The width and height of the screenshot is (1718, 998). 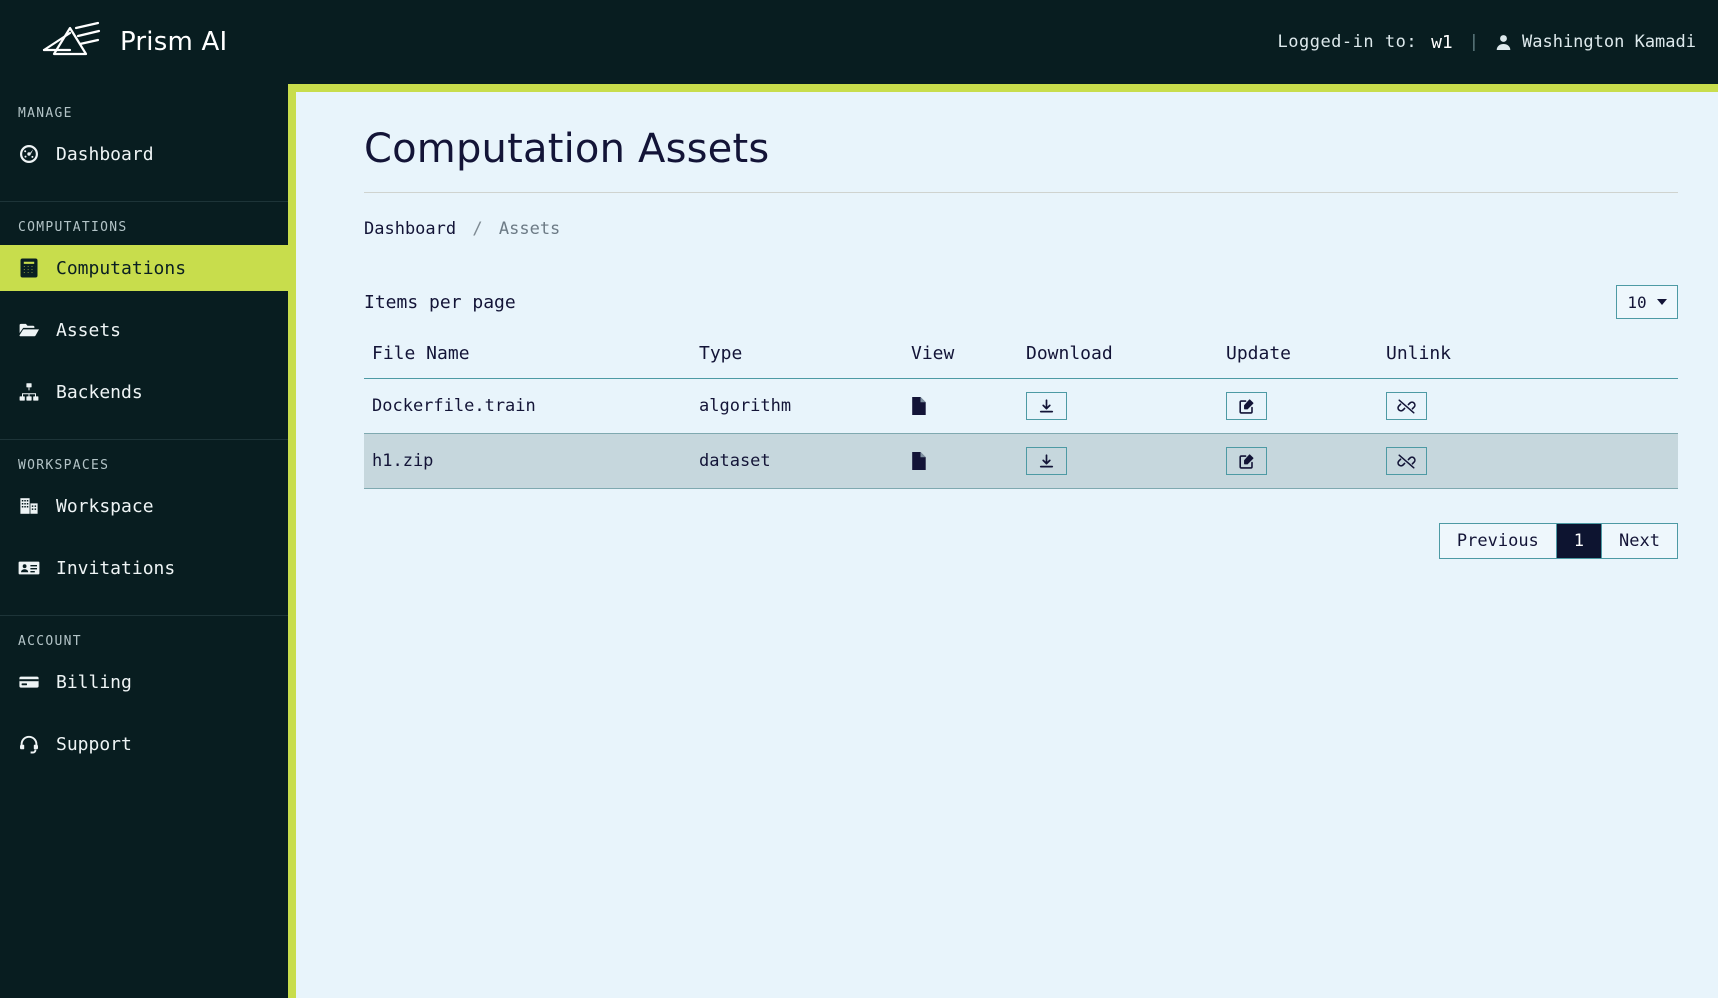 I want to click on sidebar-item-computations: Computations, so click(x=144, y=268).